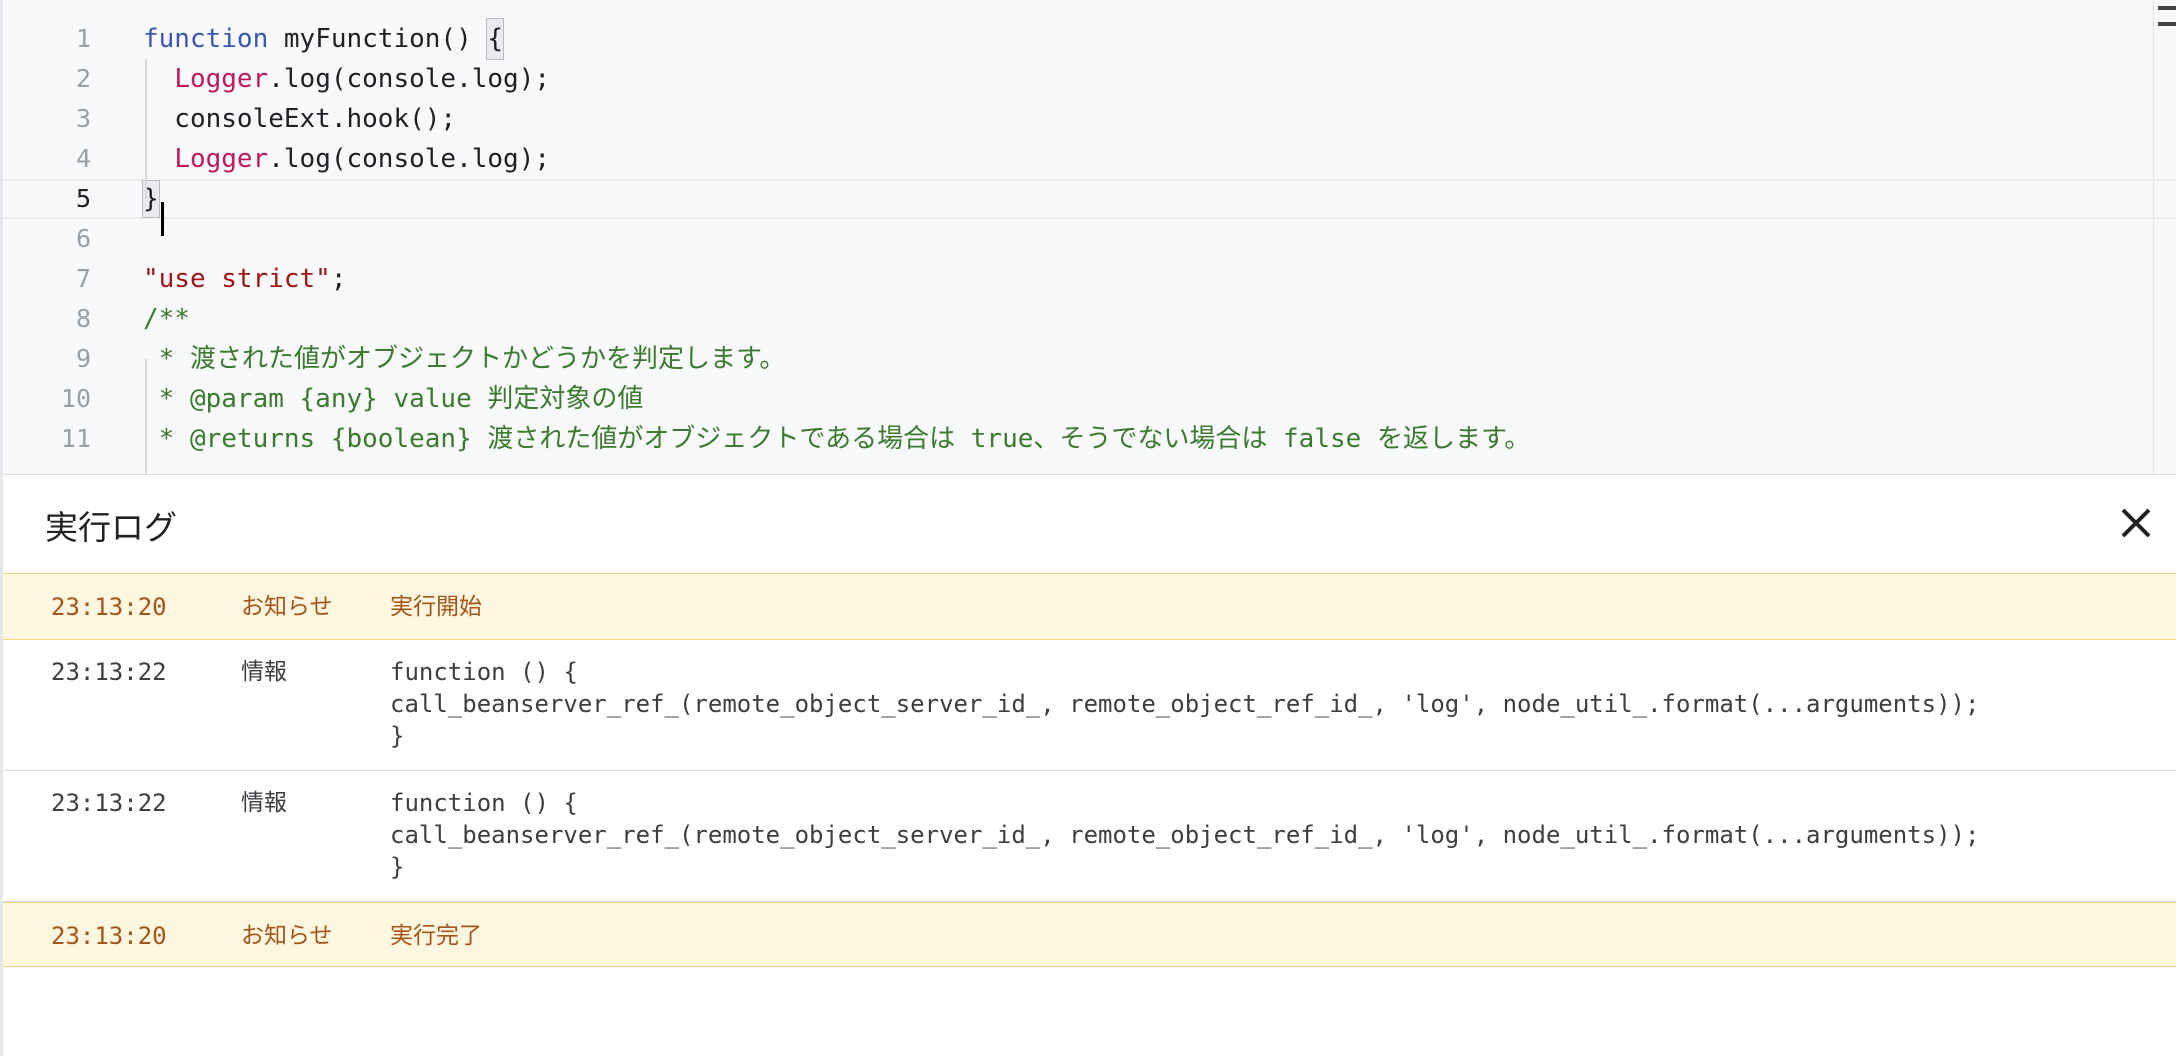 Image resolution: width=2176 pixels, height=1056 pixels. I want to click on close-log-button, so click(2136, 523).